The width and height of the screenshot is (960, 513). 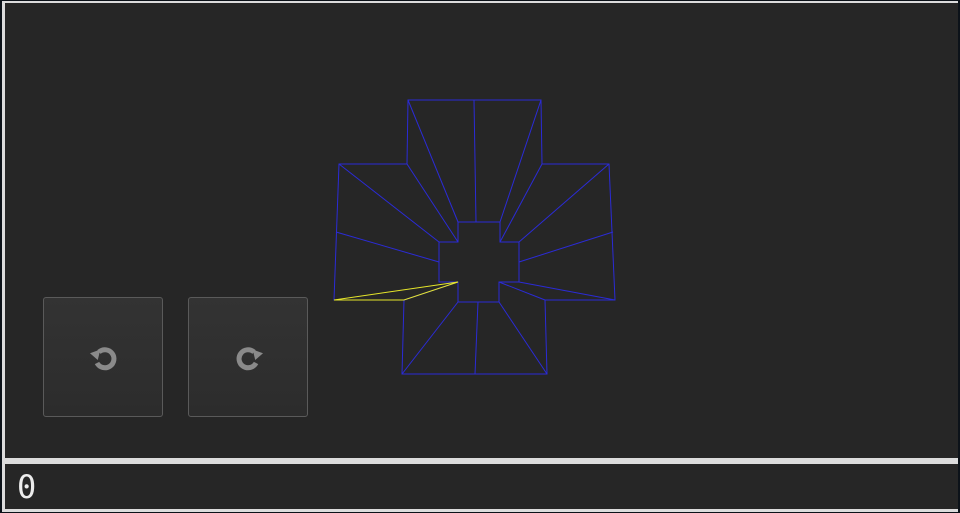 What do you see at coordinates (27, 487) in the screenshot?
I see `score-value: 0` at bounding box center [27, 487].